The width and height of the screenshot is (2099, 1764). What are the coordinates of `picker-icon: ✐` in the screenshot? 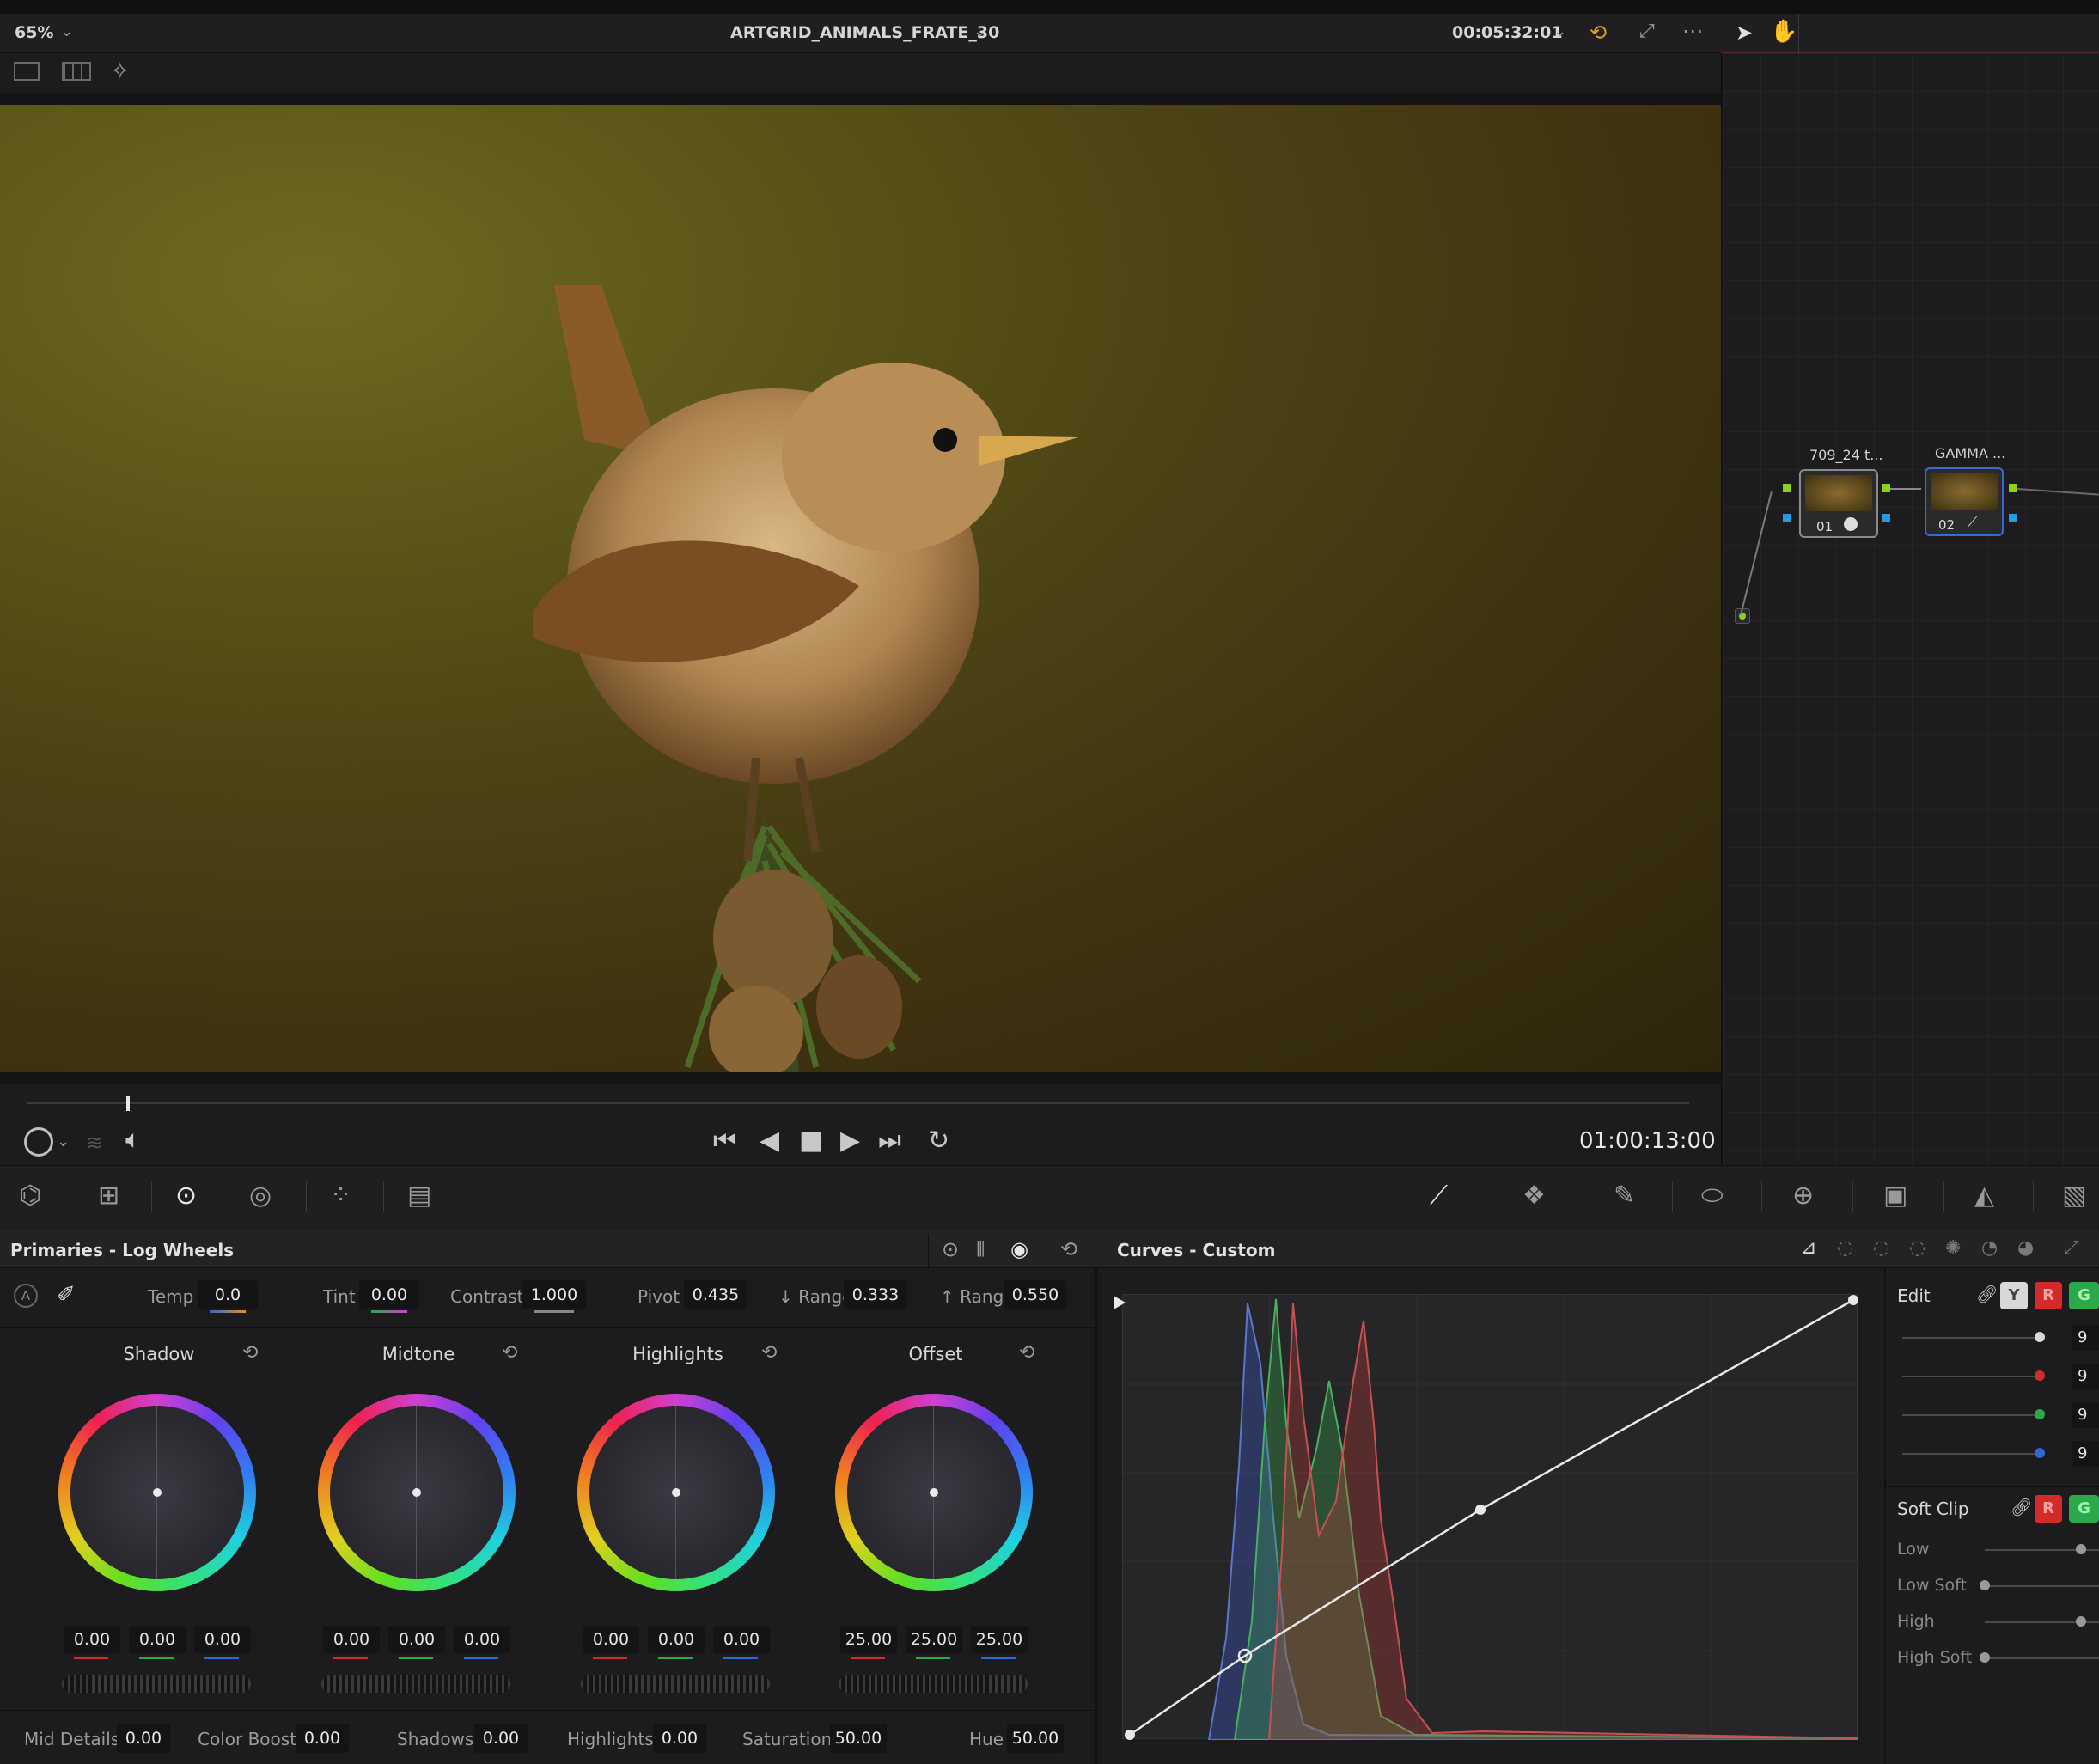 It's located at (66, 1295).